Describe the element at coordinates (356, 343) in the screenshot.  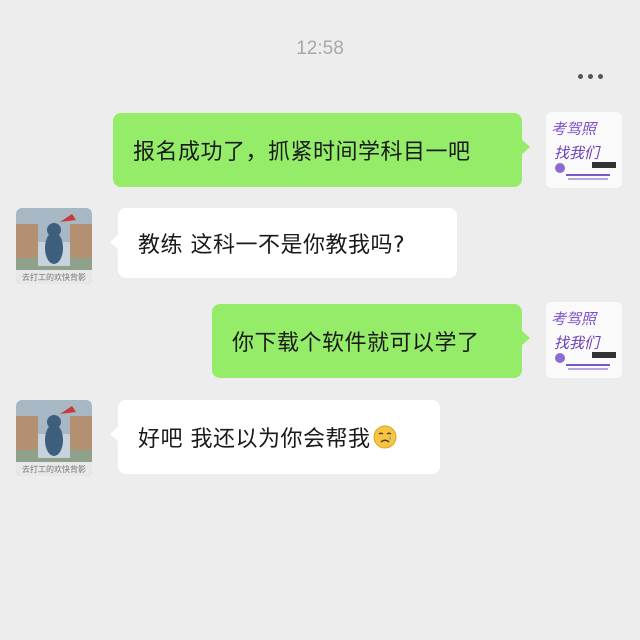
I see `message-text: 你下载个软件就可以学了` at that location.